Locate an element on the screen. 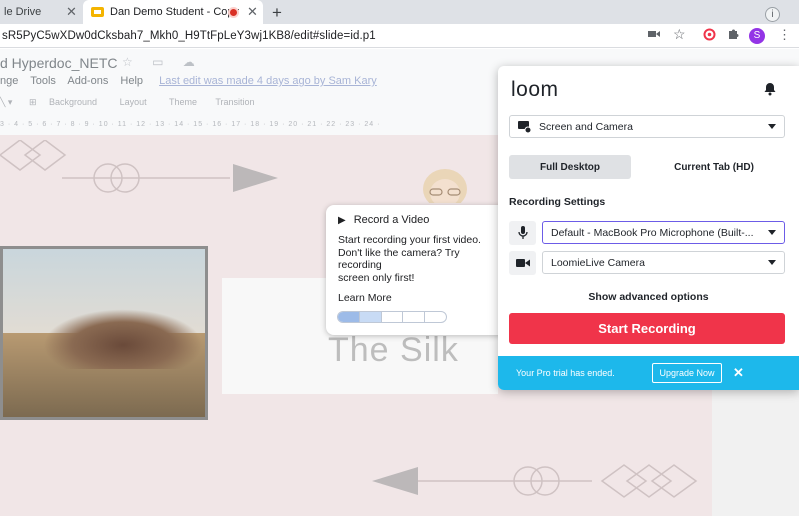 Image resolution: width=799 pixels, height=517 pixels. tab-drive: le Drive ✕ is located at coordinates (41, 12).